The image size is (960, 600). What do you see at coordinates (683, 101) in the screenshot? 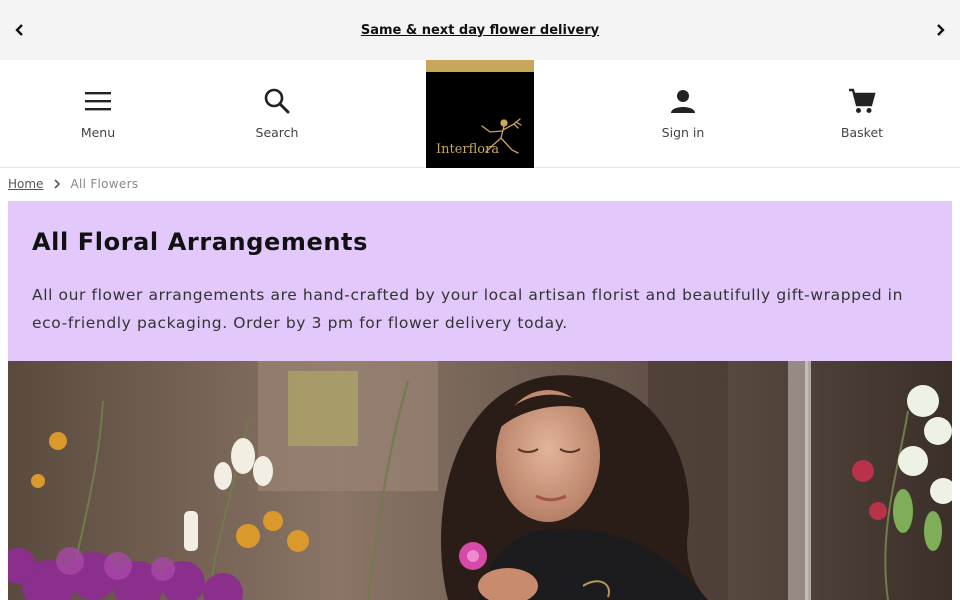
I see `user-icon` at bounding box center [683, 101].